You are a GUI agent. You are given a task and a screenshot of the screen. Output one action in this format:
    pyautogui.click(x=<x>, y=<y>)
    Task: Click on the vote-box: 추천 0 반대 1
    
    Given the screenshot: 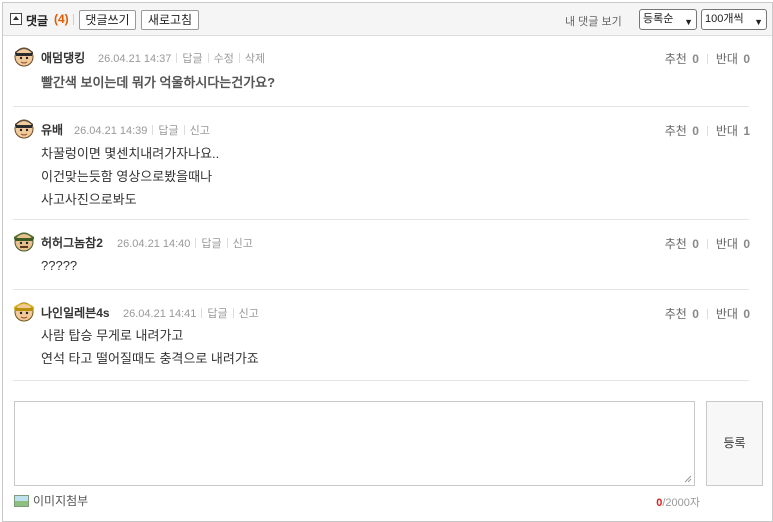 What is the action you would take?
    pyautogui.click(x=707, y=130)
    